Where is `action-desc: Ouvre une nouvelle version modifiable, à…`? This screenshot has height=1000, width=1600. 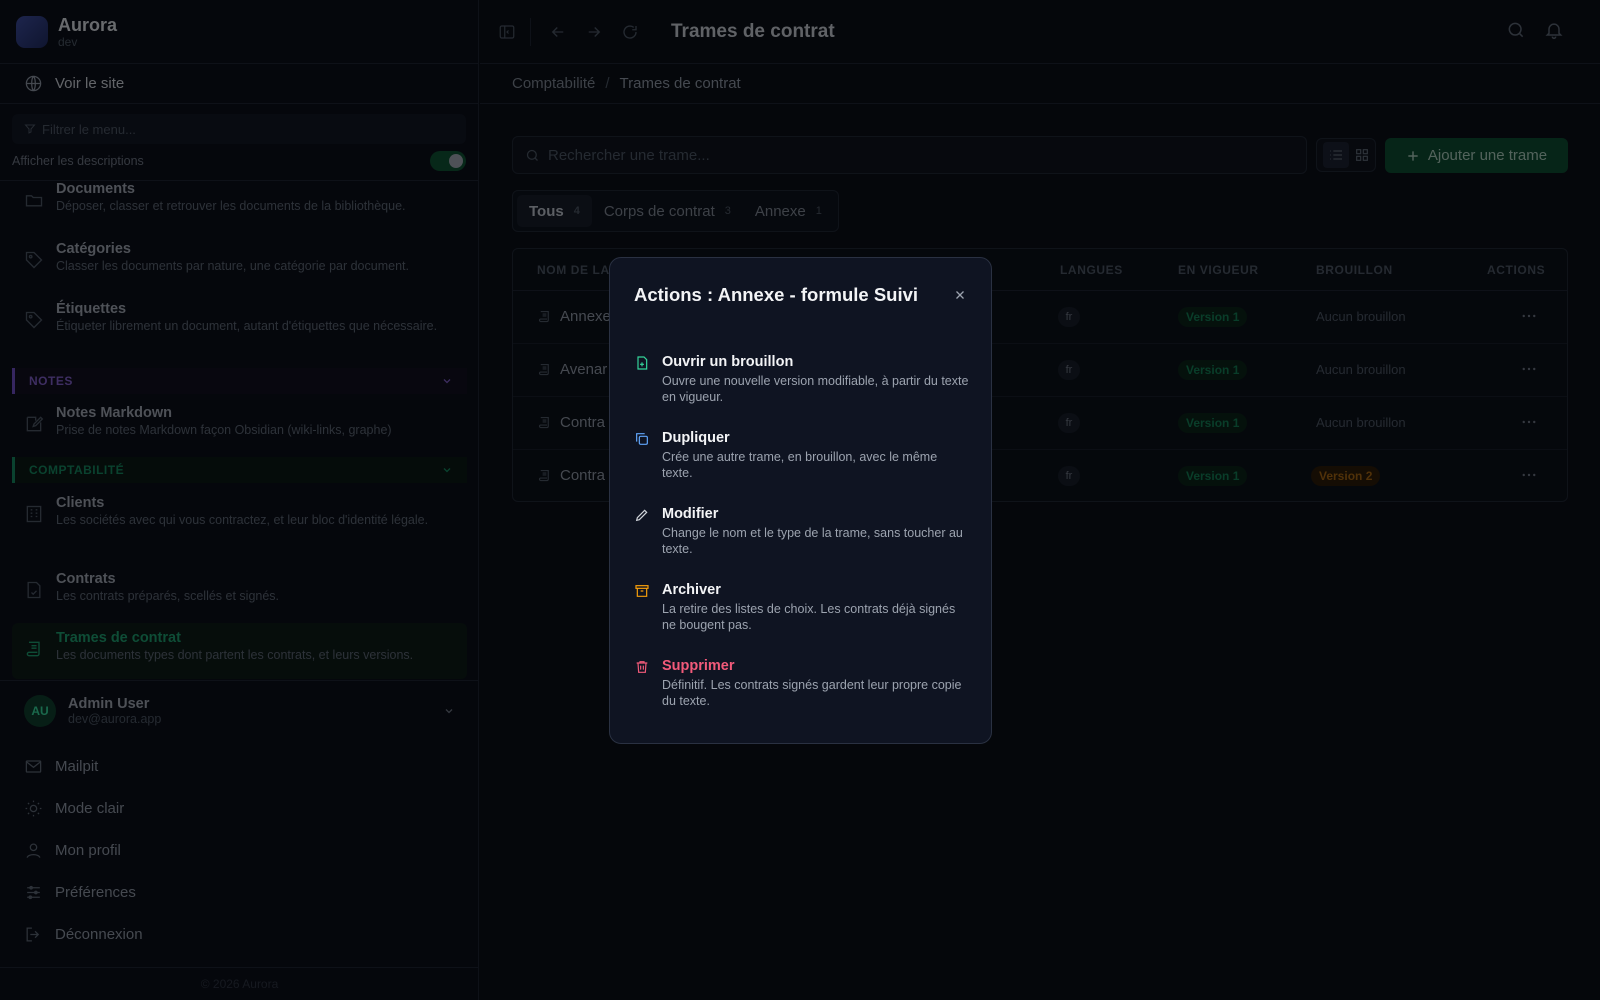
action-desc: Ouvre une nouvelle version modifiable, à… is located at coordinates (815, 389).